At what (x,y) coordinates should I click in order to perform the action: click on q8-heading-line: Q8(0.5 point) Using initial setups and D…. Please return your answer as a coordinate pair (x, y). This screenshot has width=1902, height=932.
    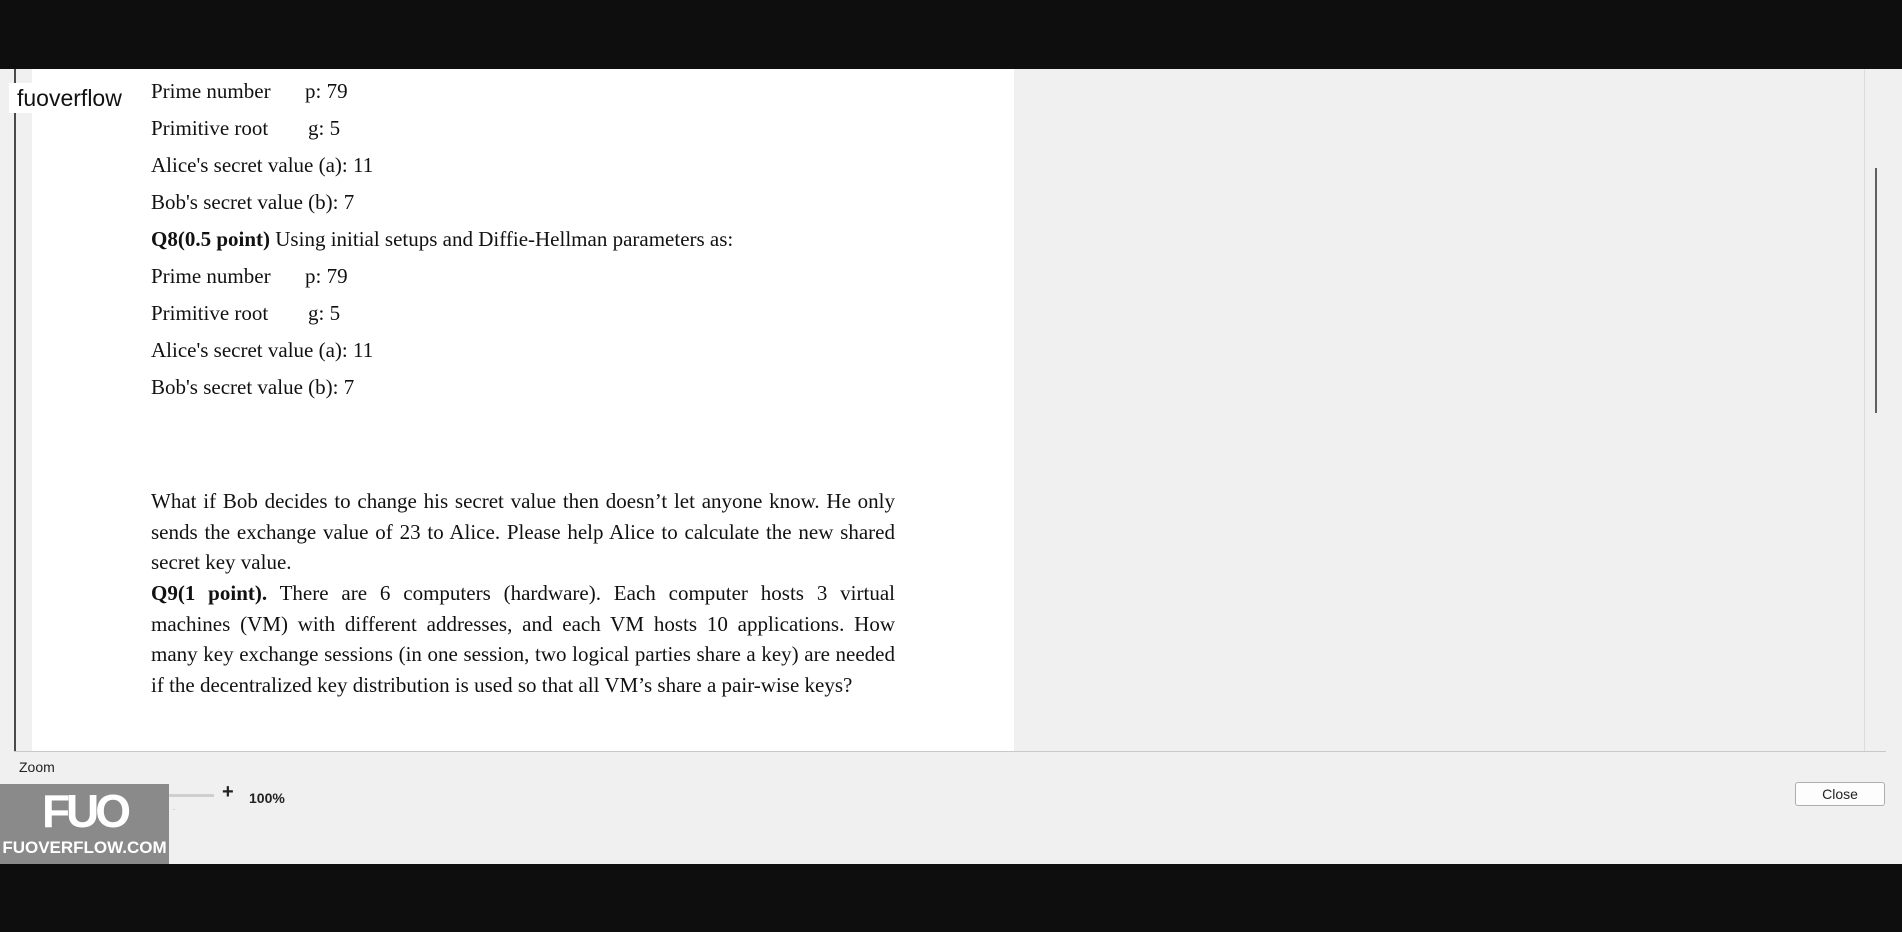
    Looking at the image, I should click on (442, 239).